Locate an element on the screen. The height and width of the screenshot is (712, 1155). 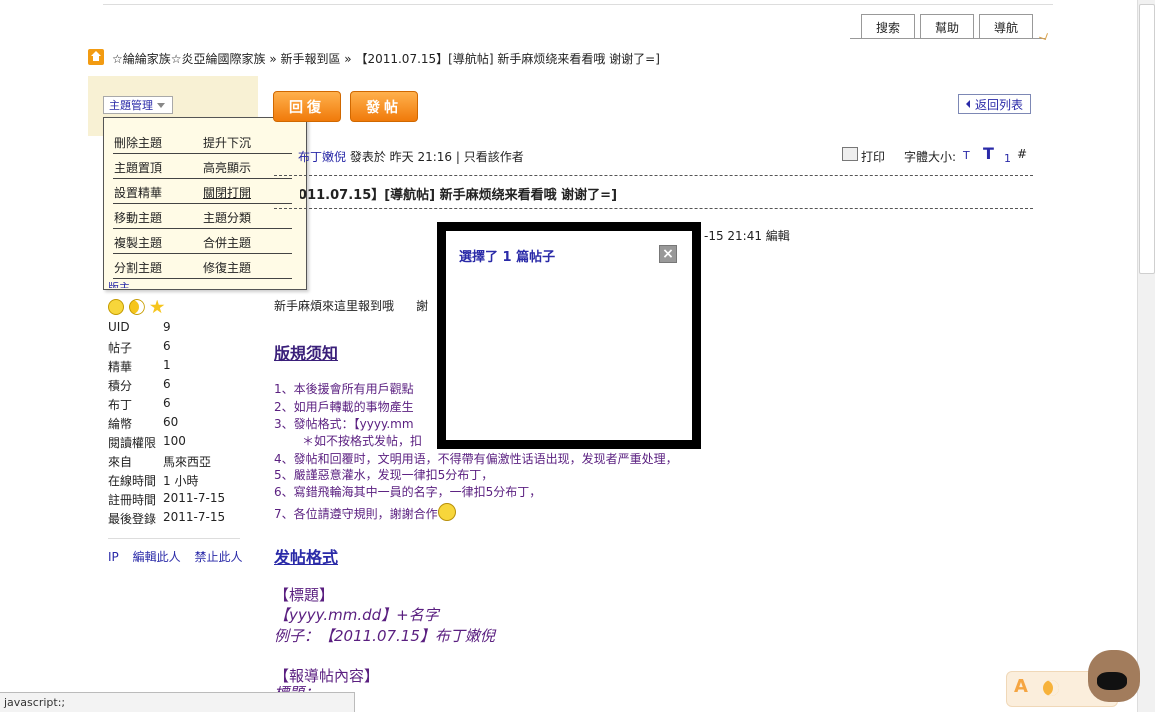
menu-split-topic: 分割主題 is located at coordinates (138, 267).